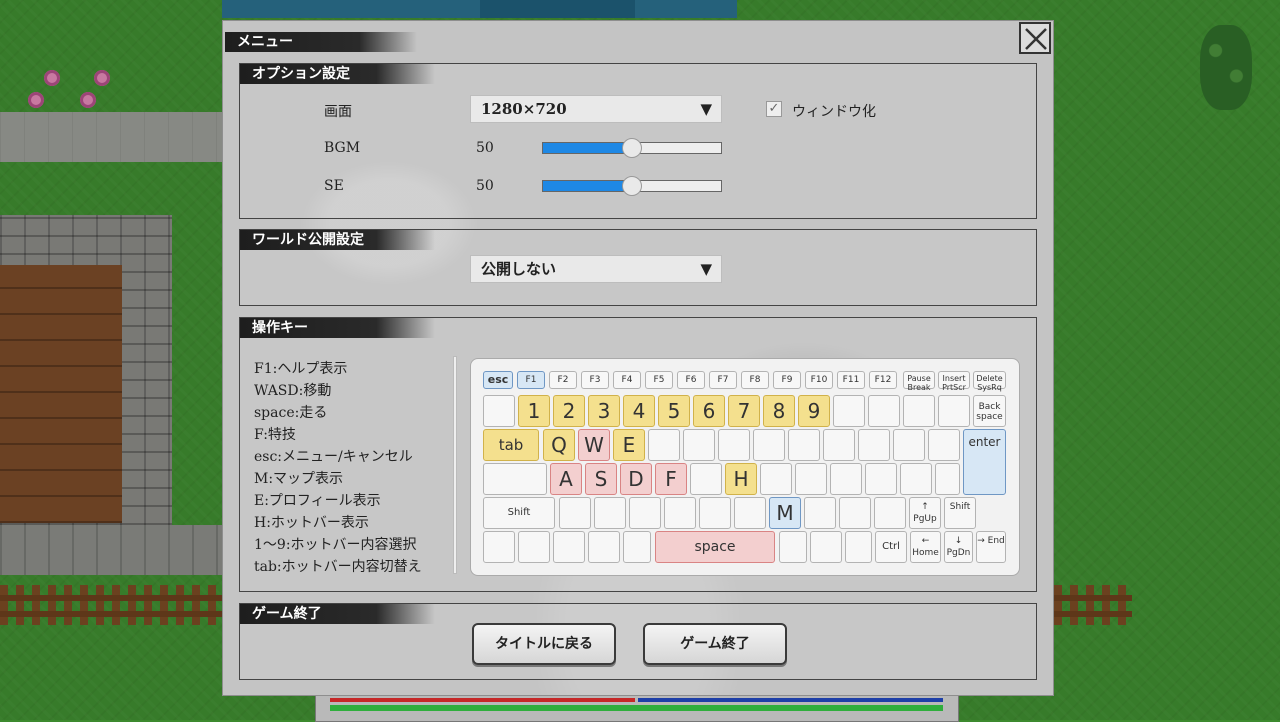  What do you see at coordinates (855, 513) in the screenshot?
I see `key-period` at bounding box center [855, 513].